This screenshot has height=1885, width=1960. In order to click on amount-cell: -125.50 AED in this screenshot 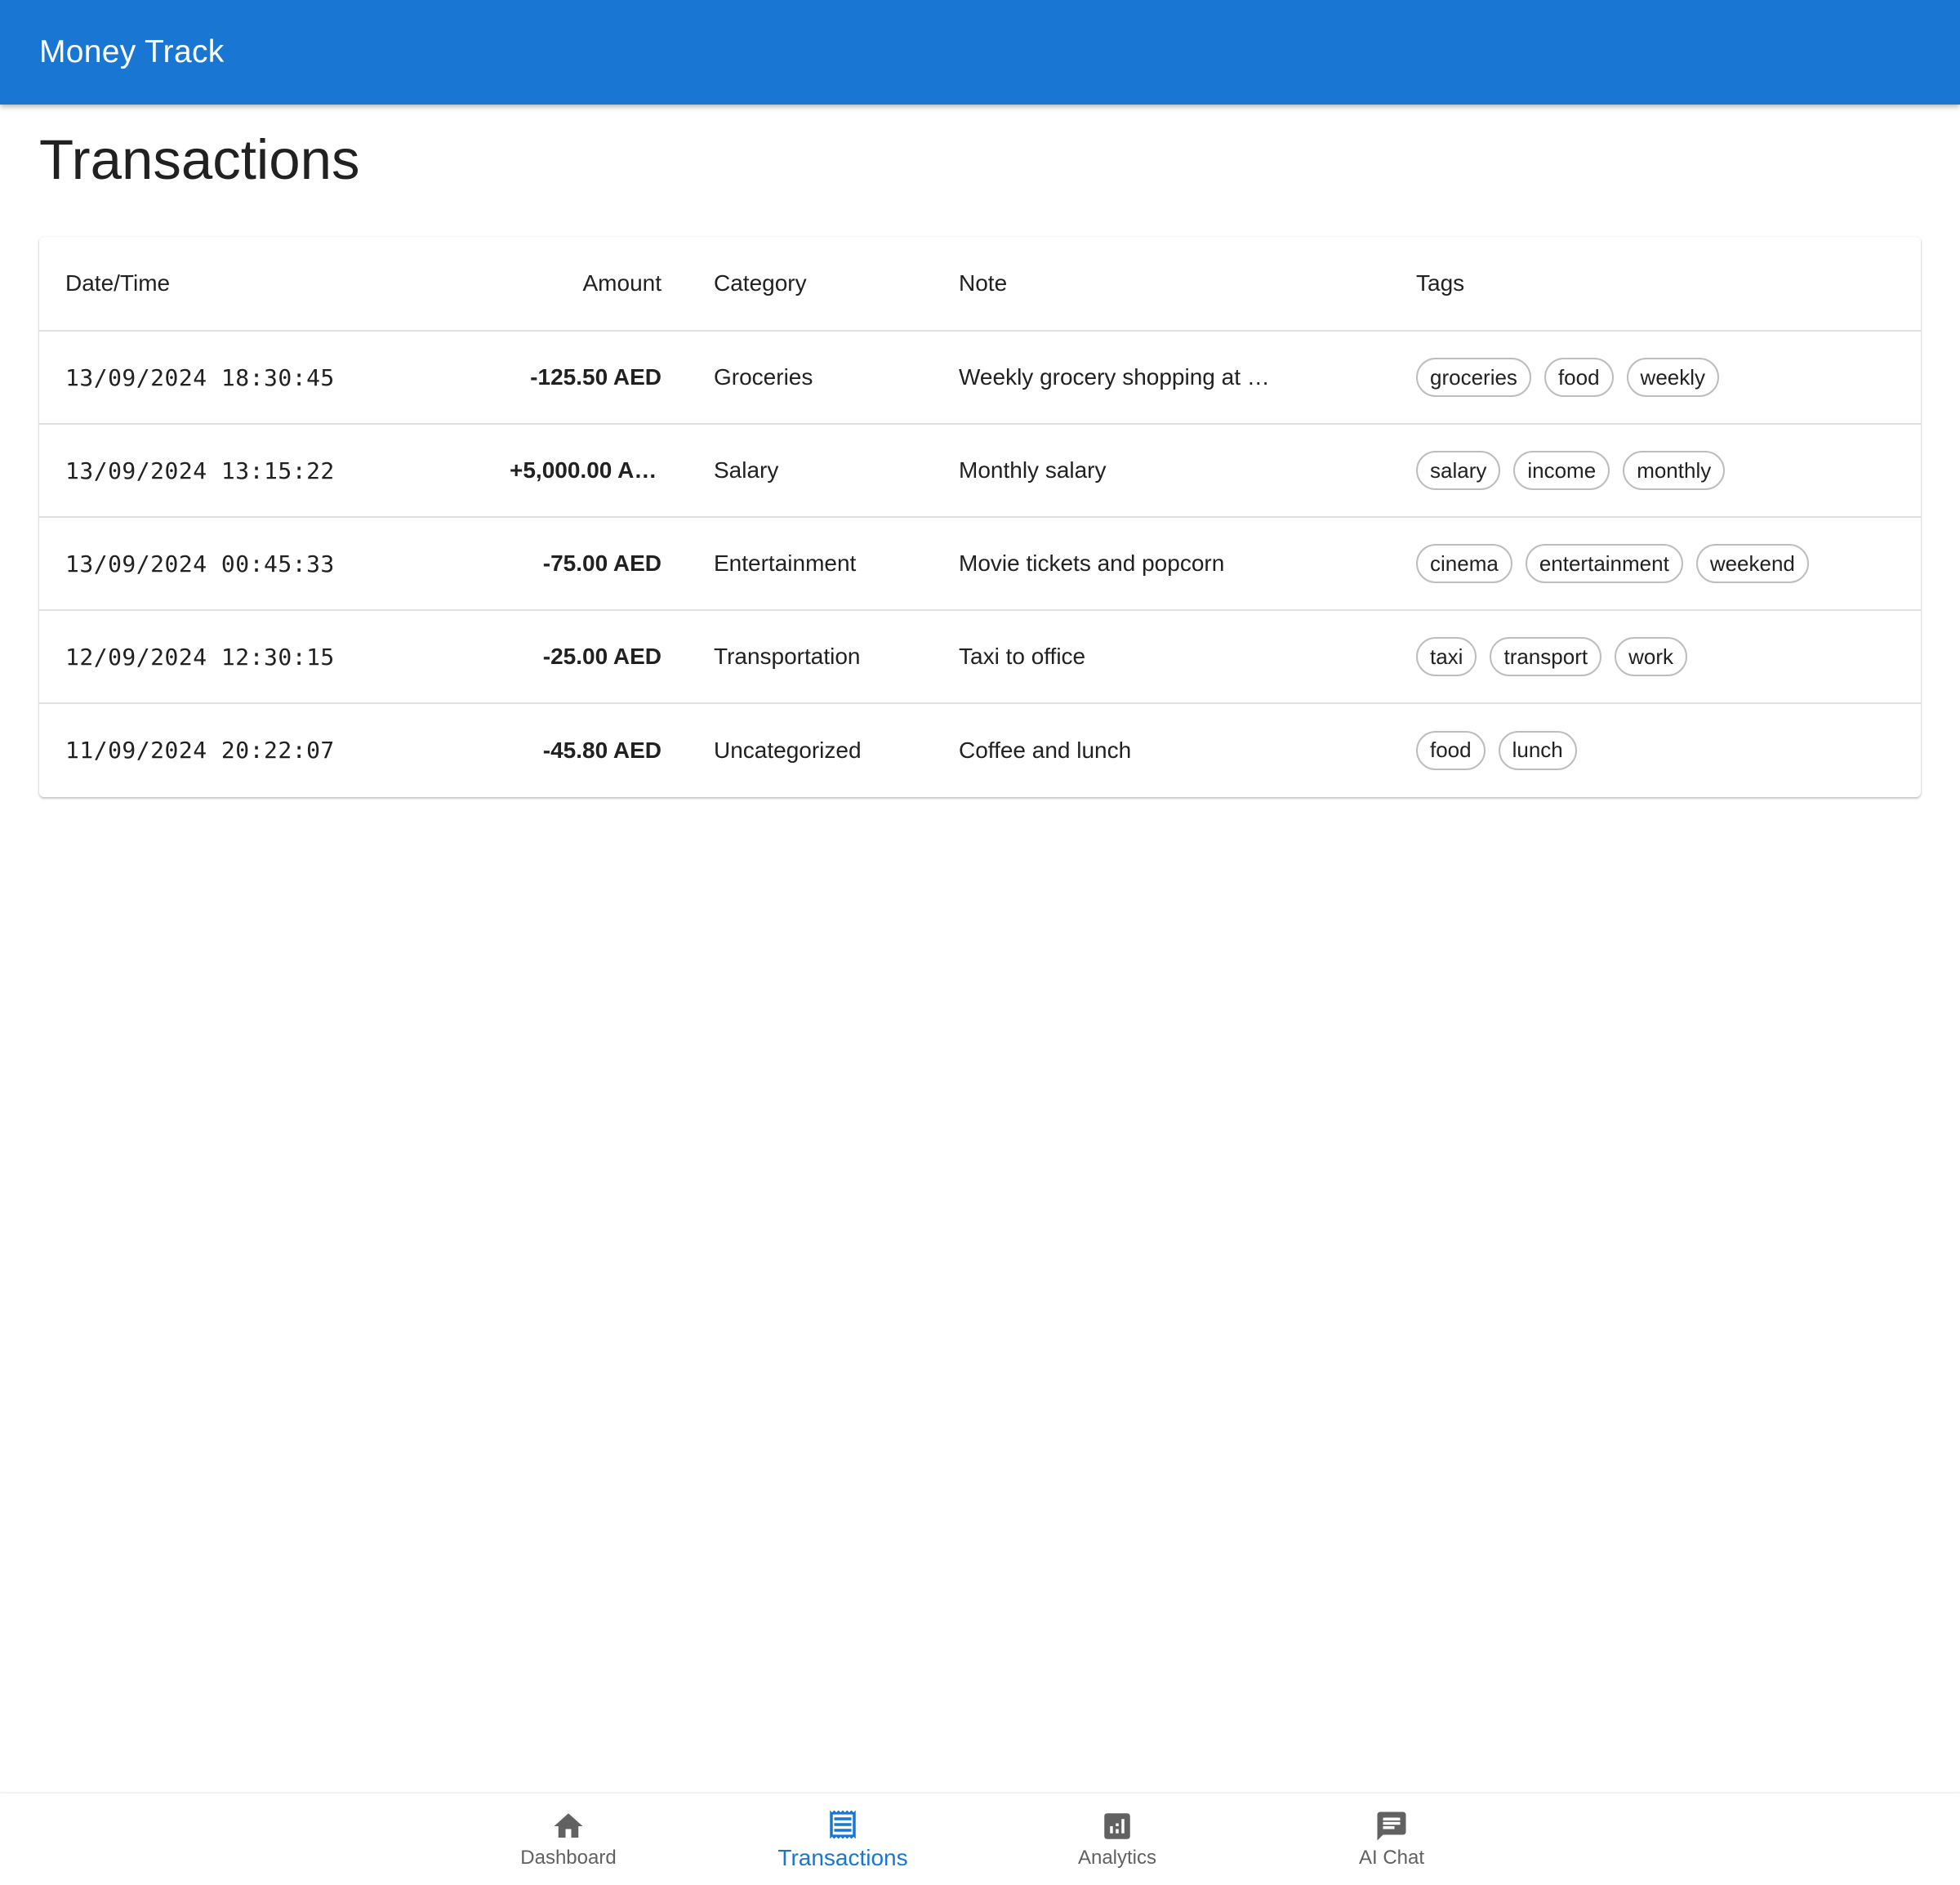, I will do `click(581, 378)`.